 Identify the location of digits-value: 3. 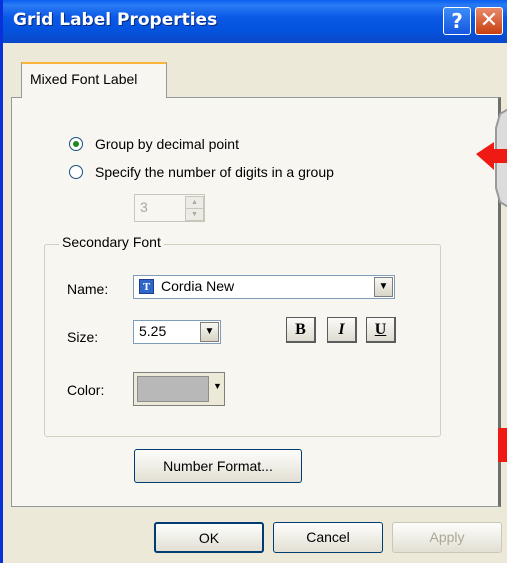
(144, 207).